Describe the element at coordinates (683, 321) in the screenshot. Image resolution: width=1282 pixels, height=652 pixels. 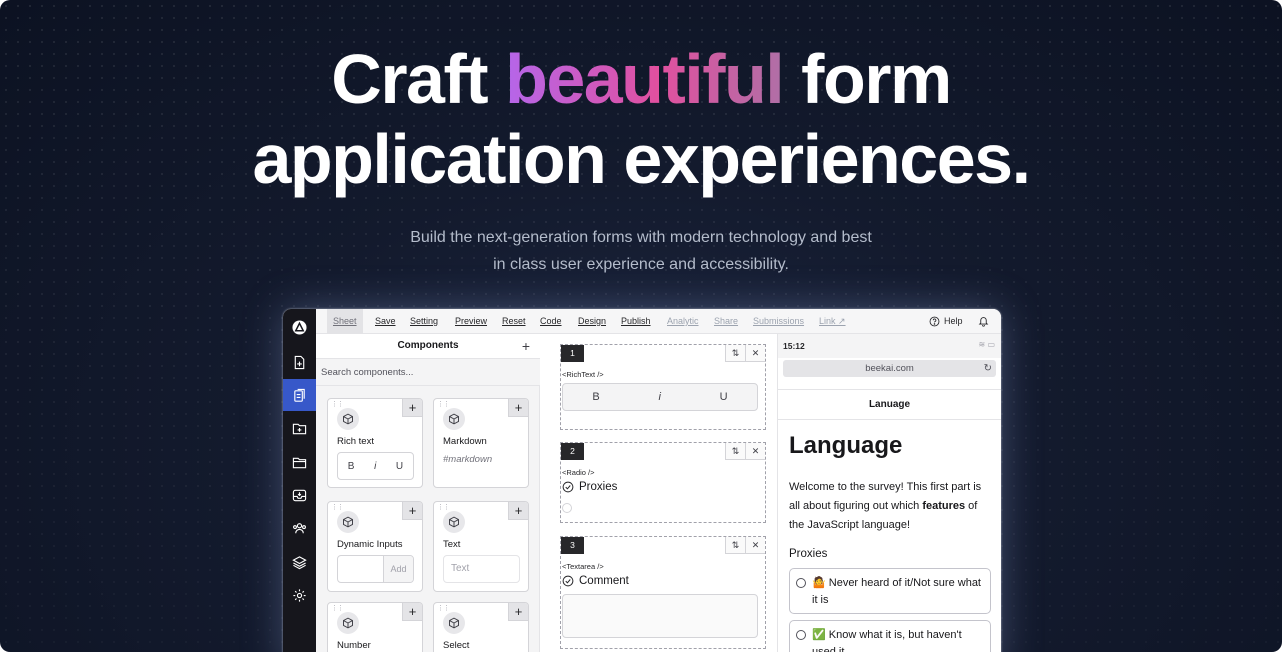
I see `menu-analytic: Analytic` at that location.